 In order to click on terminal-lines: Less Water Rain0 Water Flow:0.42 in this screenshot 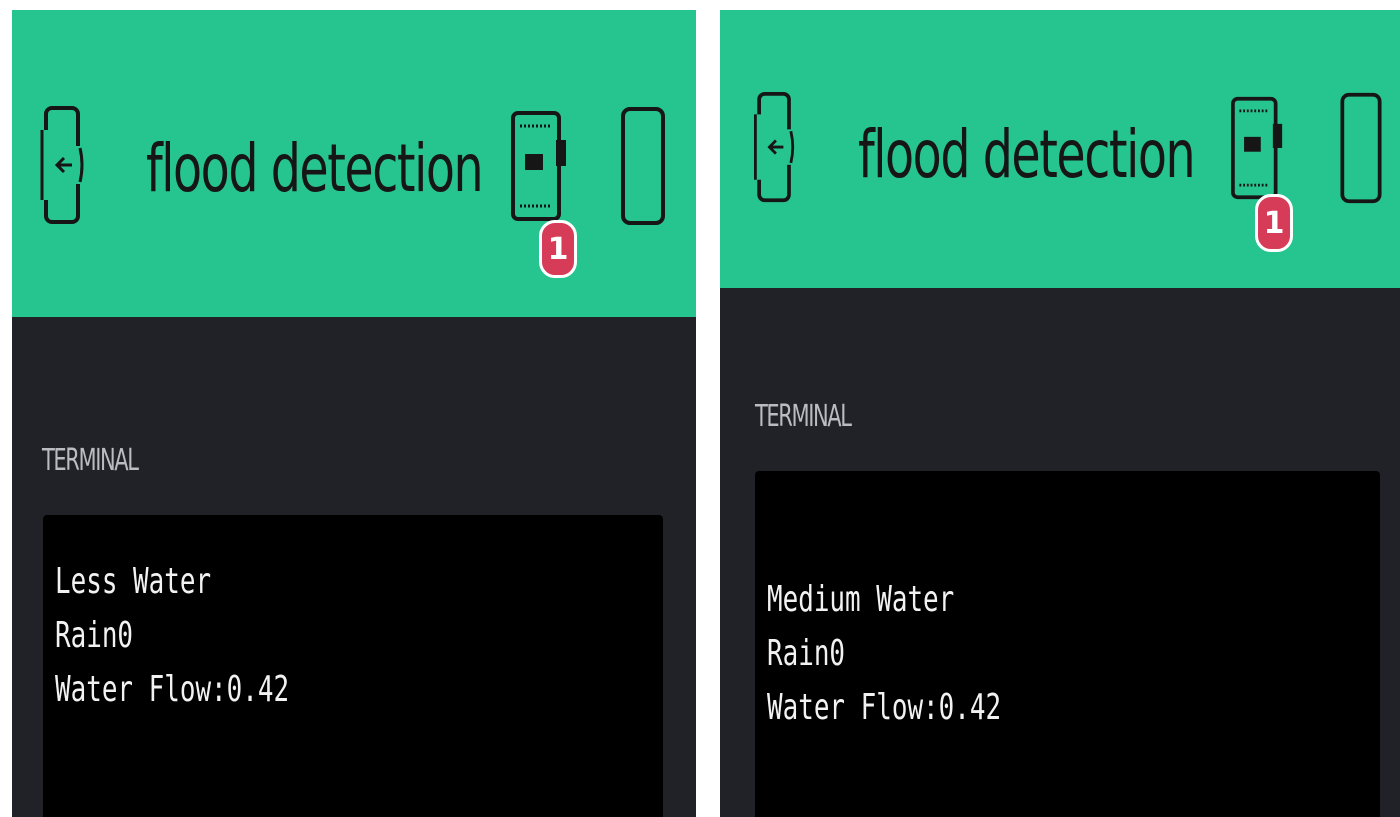, I will do `click(172, 636)`.